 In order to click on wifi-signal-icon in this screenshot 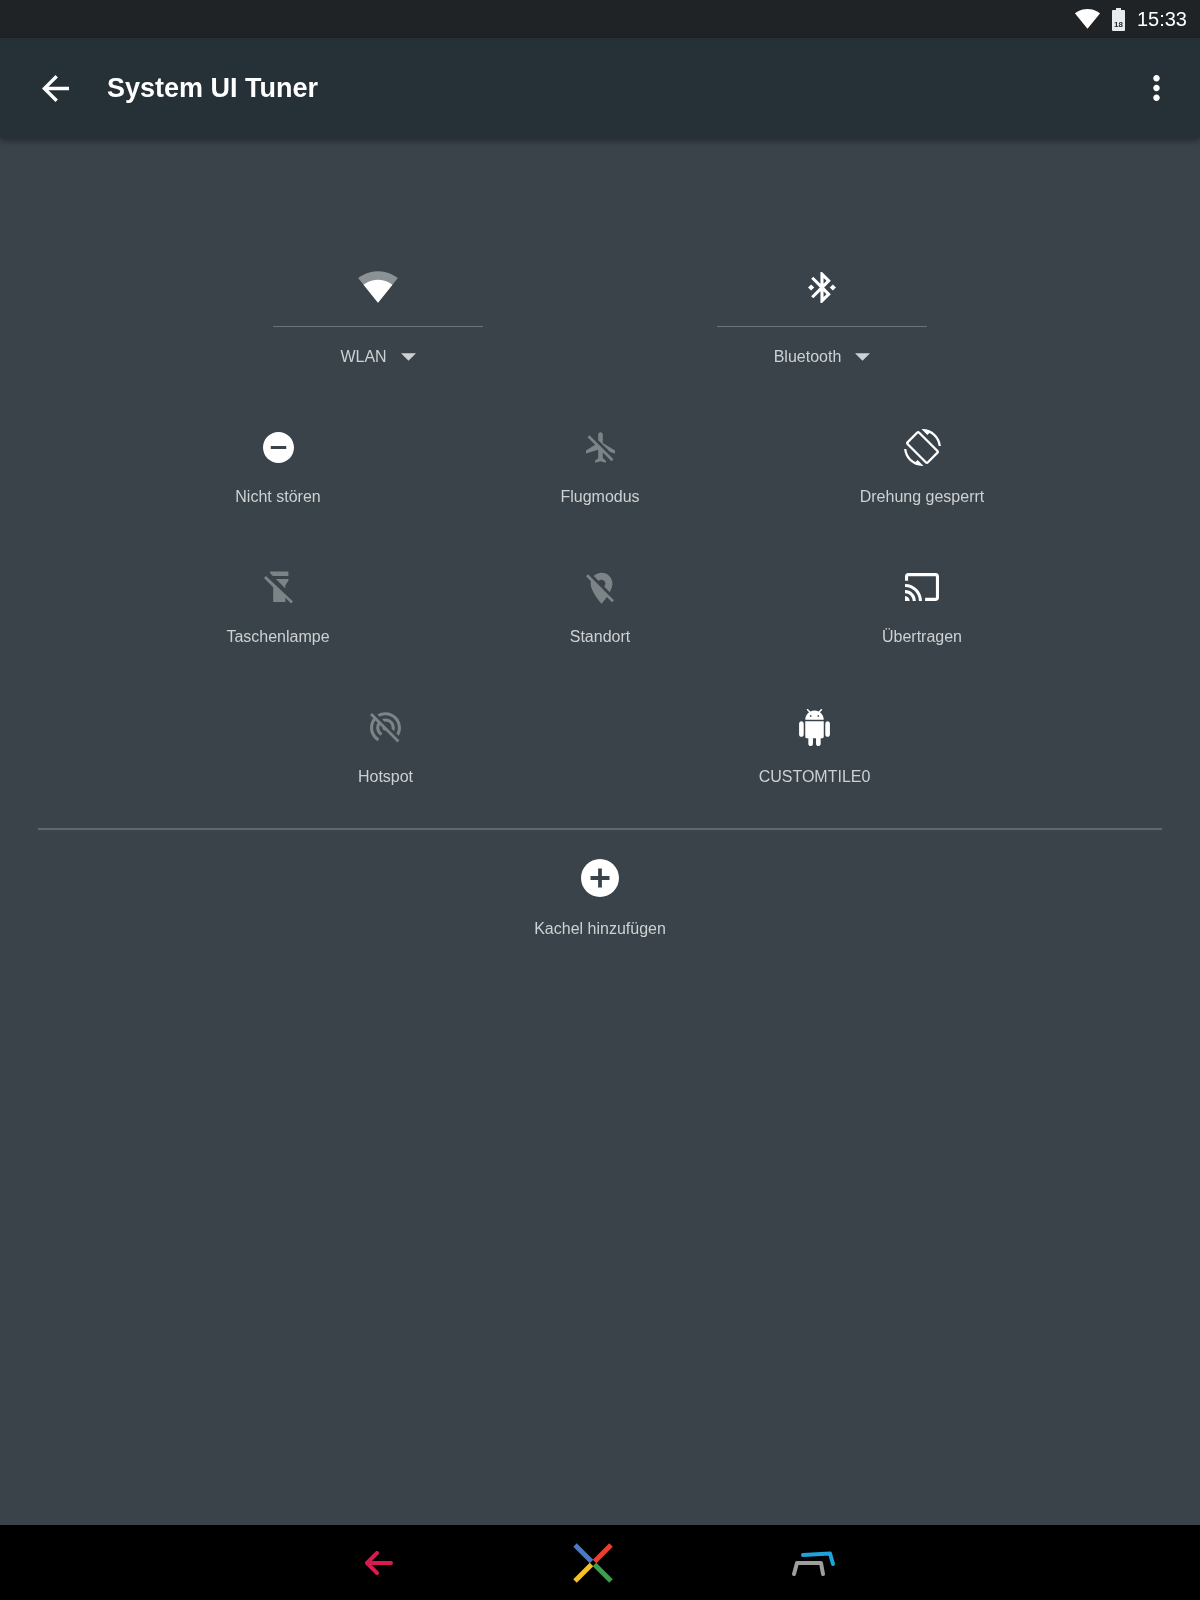, I will do `click(1087, 19)`.